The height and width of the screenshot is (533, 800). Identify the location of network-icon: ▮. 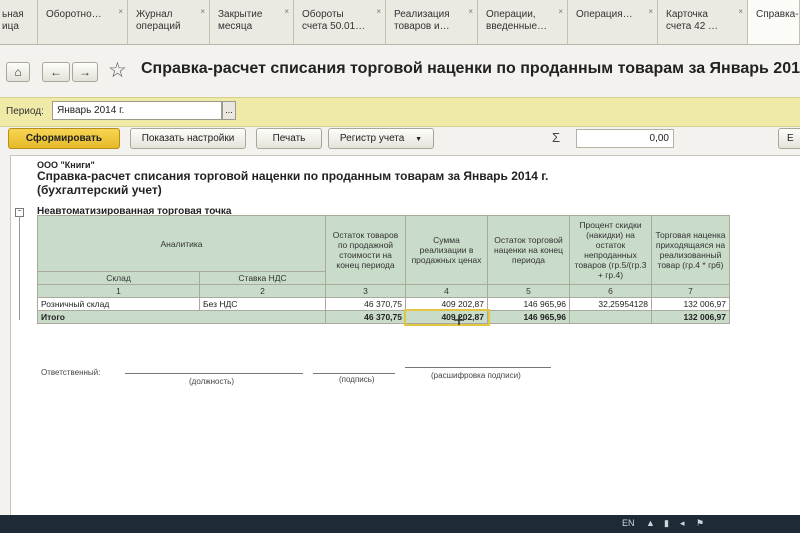
(666, 523).